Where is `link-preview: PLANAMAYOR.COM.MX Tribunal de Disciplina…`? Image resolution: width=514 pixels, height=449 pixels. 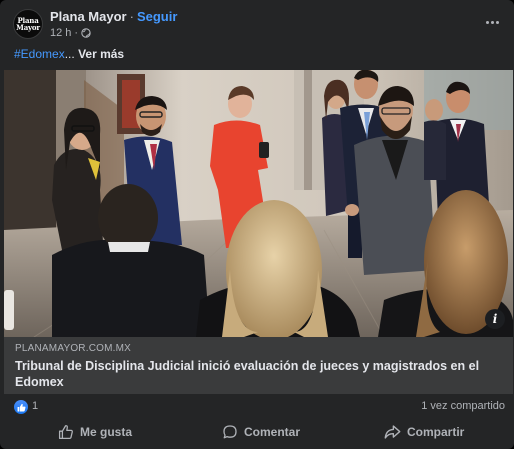
link-preview: PLANAMAYOR.COM.MX Tribunal de Disciplina… is located at coordinates (258, 365).